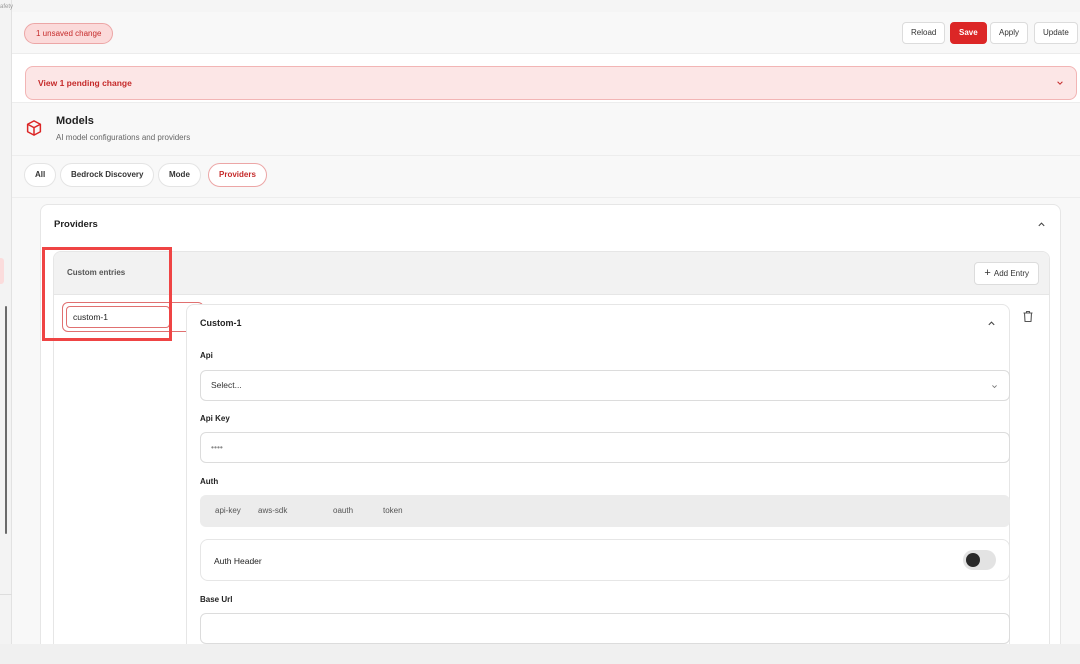  What do you see at coordinates (605, 560) in the screenshot?
I see `auth-header-row: Auth Header` at bounding box center [605, 560].